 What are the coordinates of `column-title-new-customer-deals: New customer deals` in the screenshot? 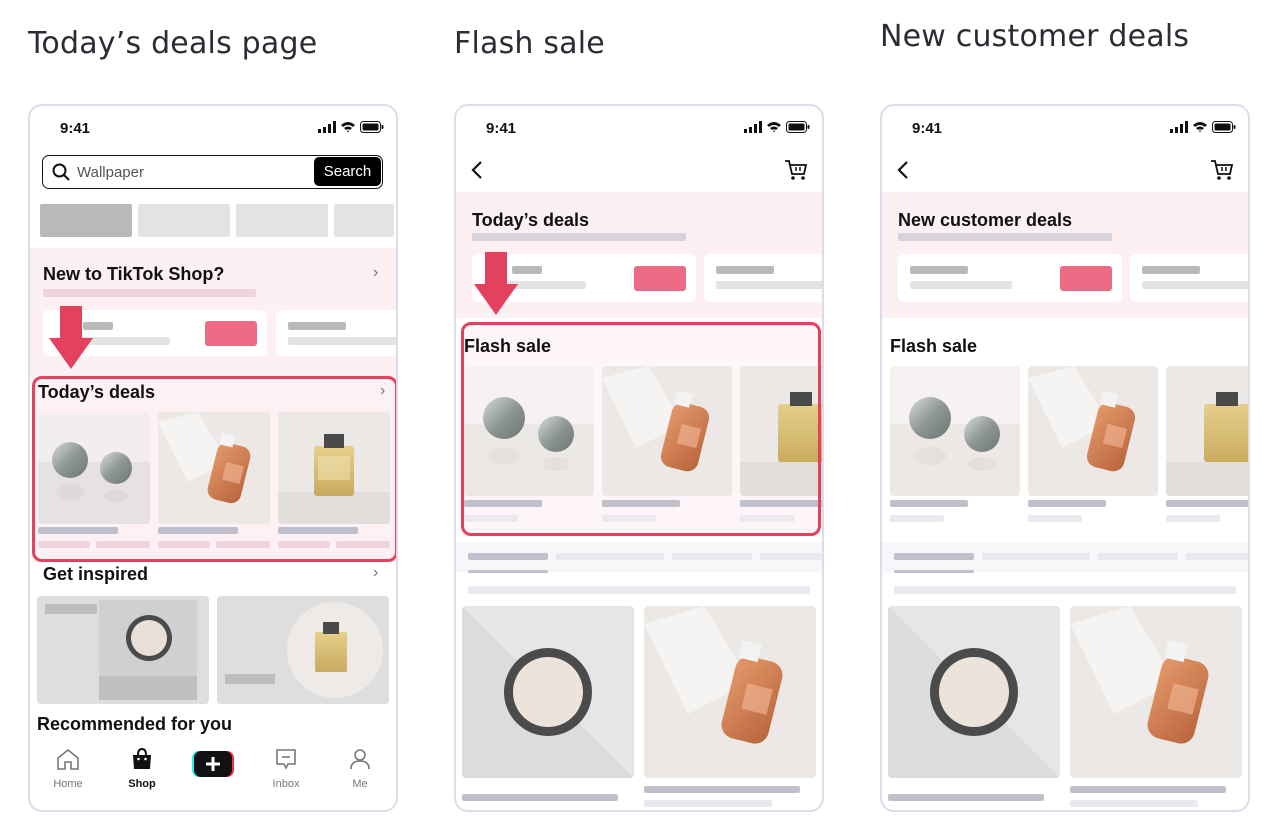 It's located at (1035, 36).